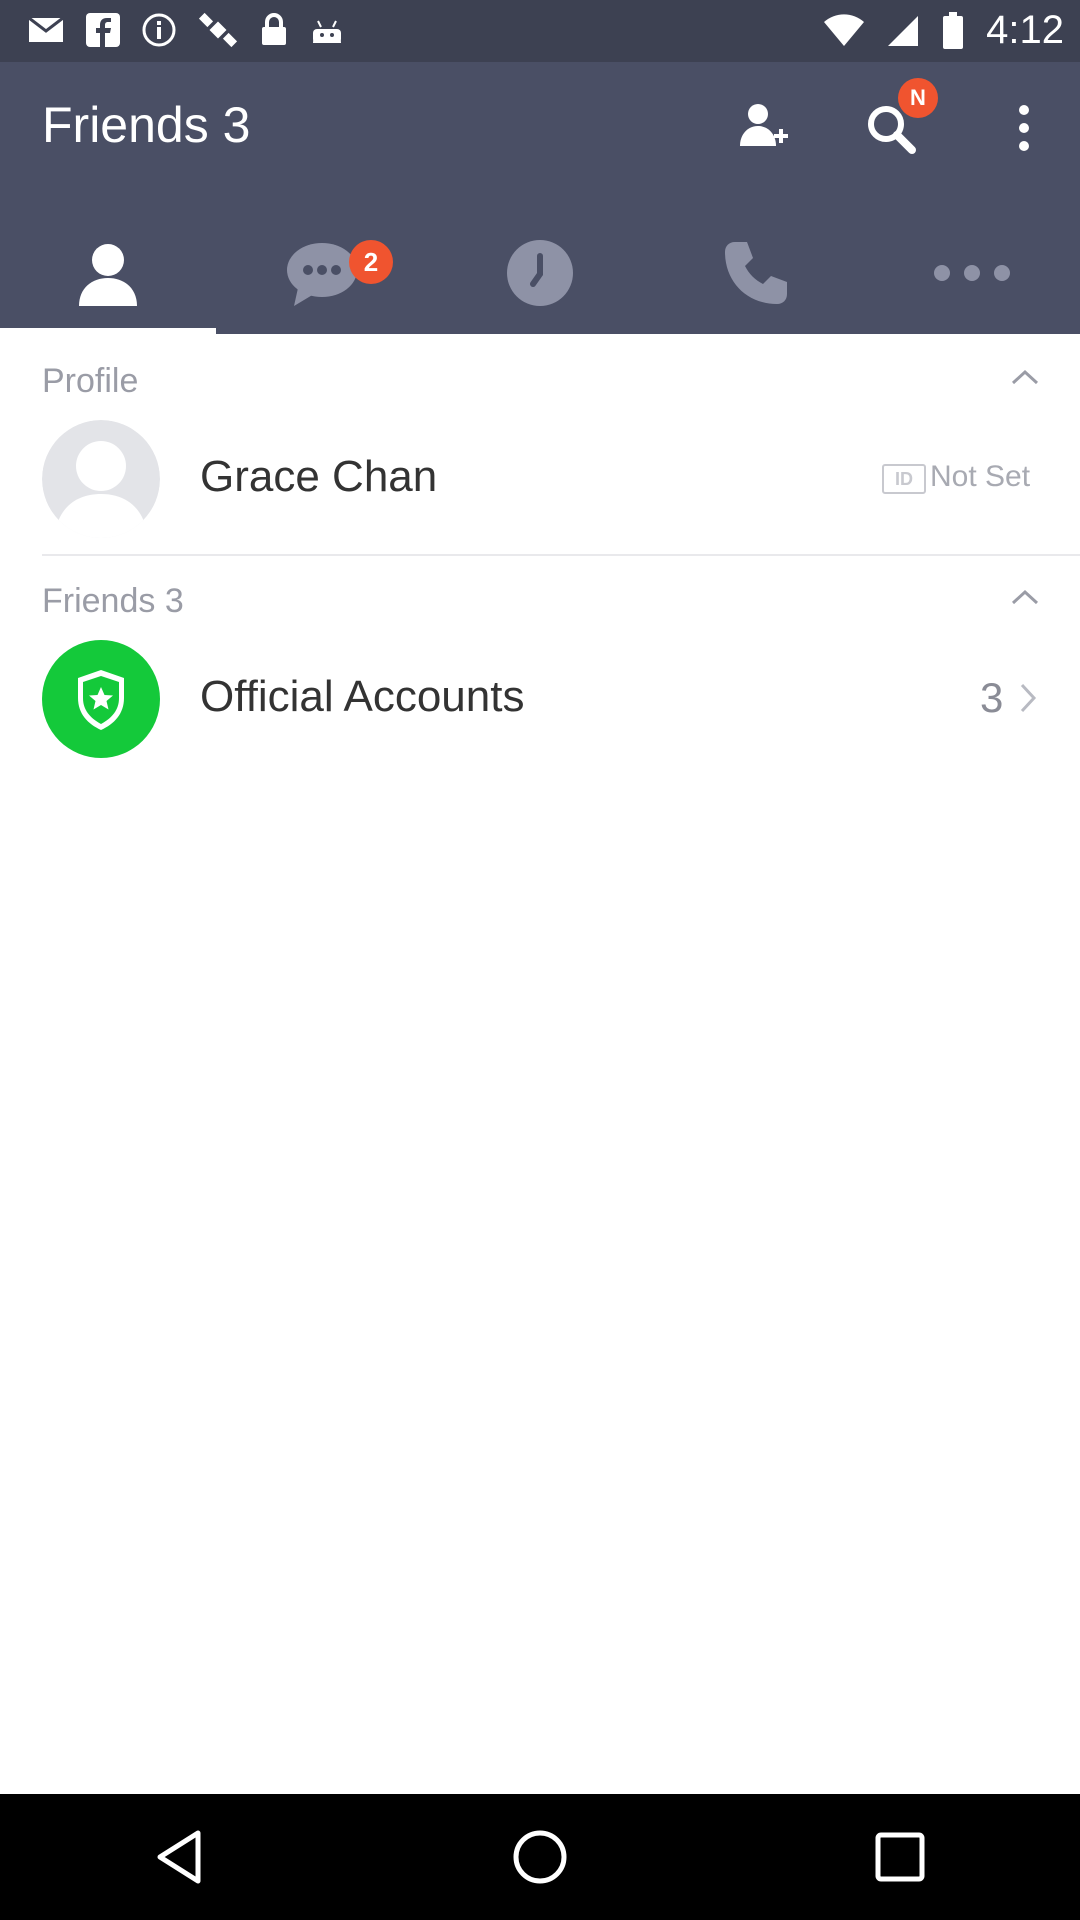 This screenshot has height=1920, width=1080. What do you see at coordinates (1025, 30) in the screenshot?
I see `status-time: 4:12` at bounding box center [1025, 30].